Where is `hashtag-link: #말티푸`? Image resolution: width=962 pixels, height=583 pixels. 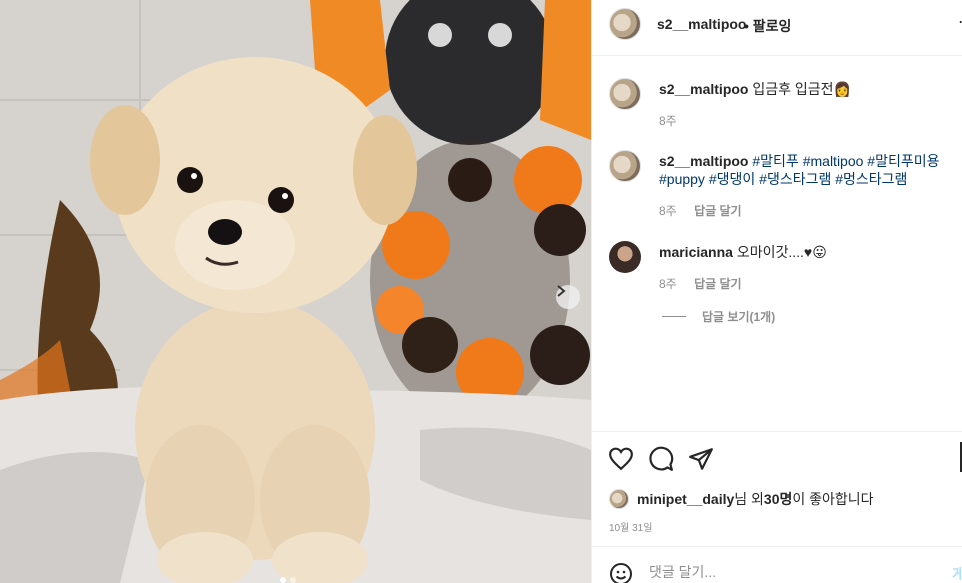
hashtag-link: #말티푸 is located at coordinates (775, 161).